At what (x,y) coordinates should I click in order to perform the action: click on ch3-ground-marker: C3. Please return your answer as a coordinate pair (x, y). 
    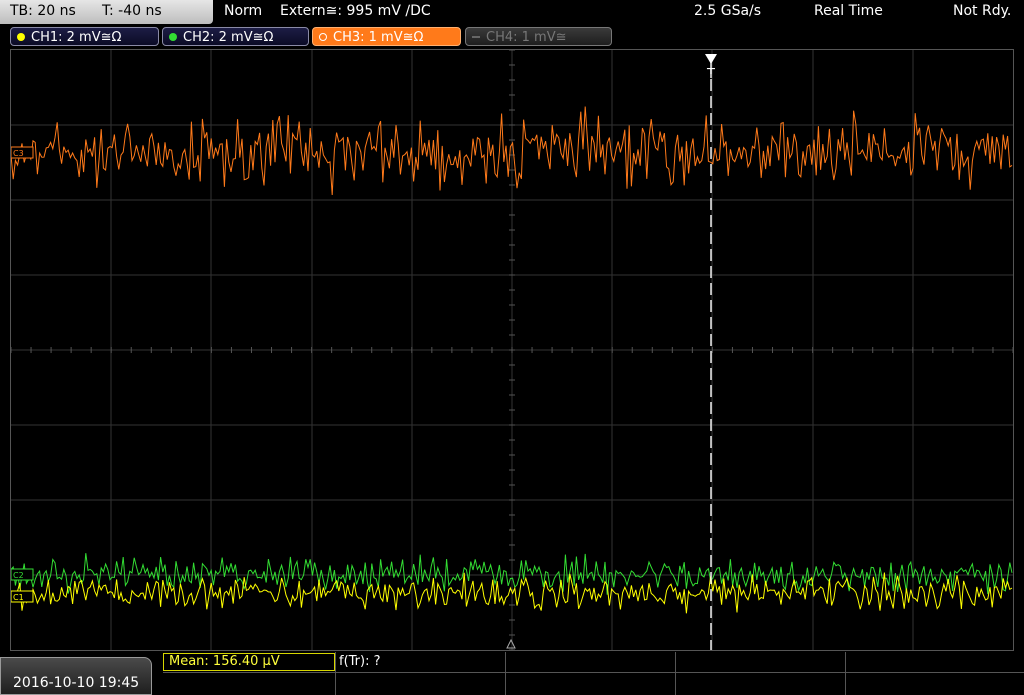
    Looking at the image, I should click on (22, 152).